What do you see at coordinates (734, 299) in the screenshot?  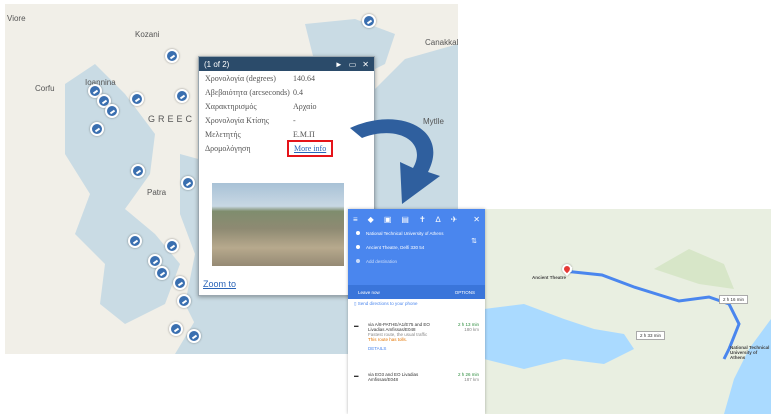 I see `route-time-bubble: 2 h 16 min` at bounding box center [734, 299].